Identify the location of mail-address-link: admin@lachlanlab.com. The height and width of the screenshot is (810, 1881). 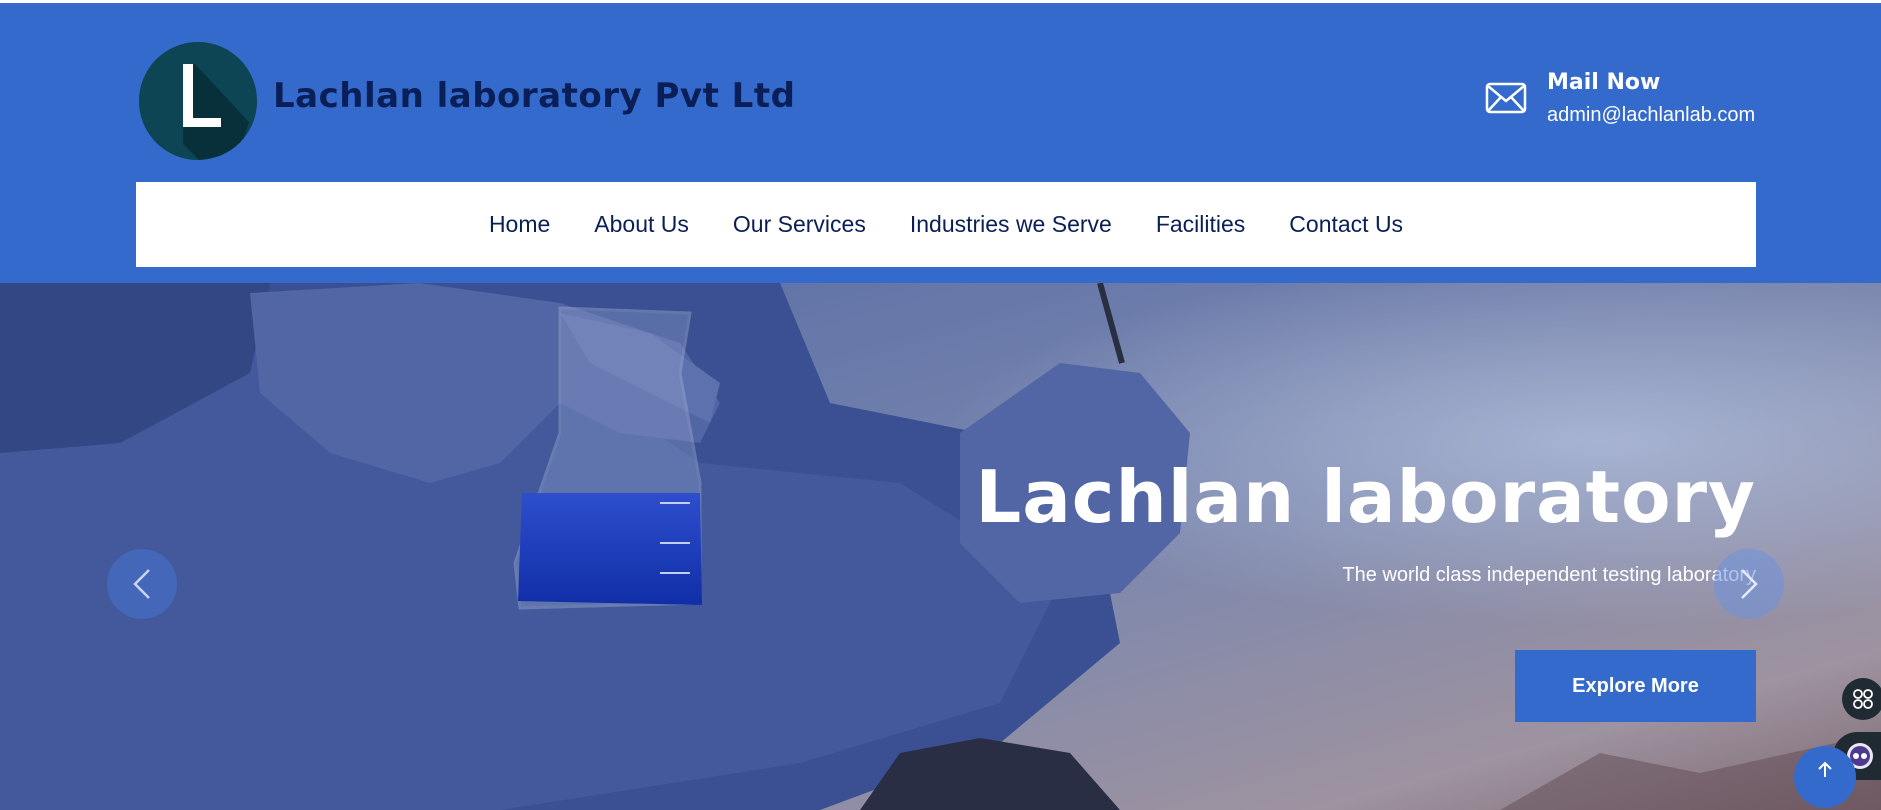
(1651, 115).